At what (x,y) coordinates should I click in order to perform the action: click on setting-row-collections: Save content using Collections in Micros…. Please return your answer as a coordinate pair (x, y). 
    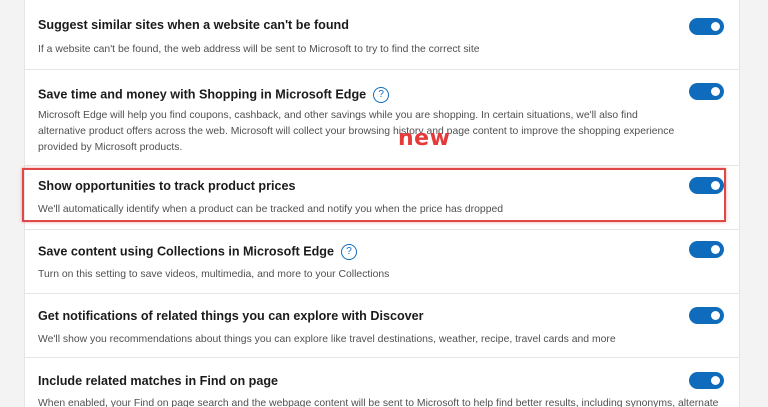
    Looking at the image, I should click on (382, 262).